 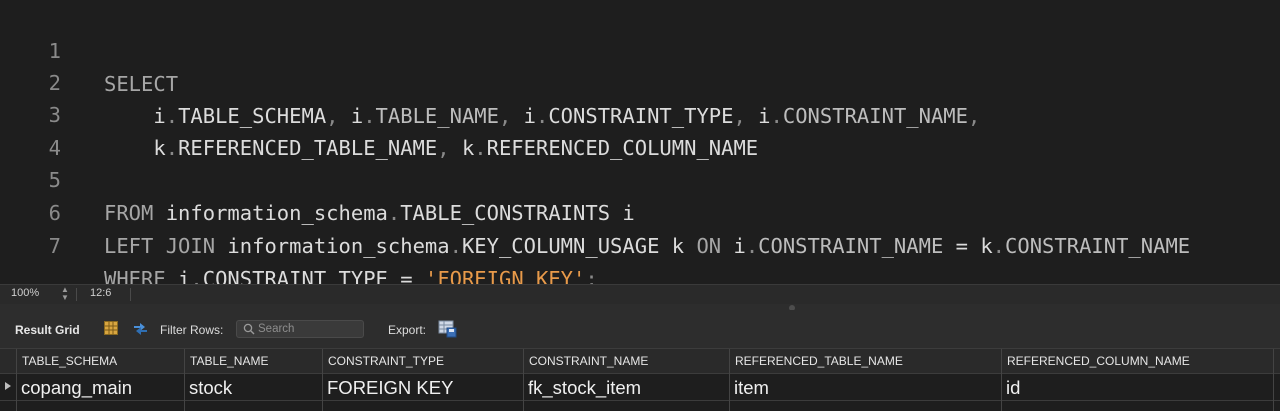 I want to click on column-header: CONSTRAINT_NAME, so click(x=626, y=362).